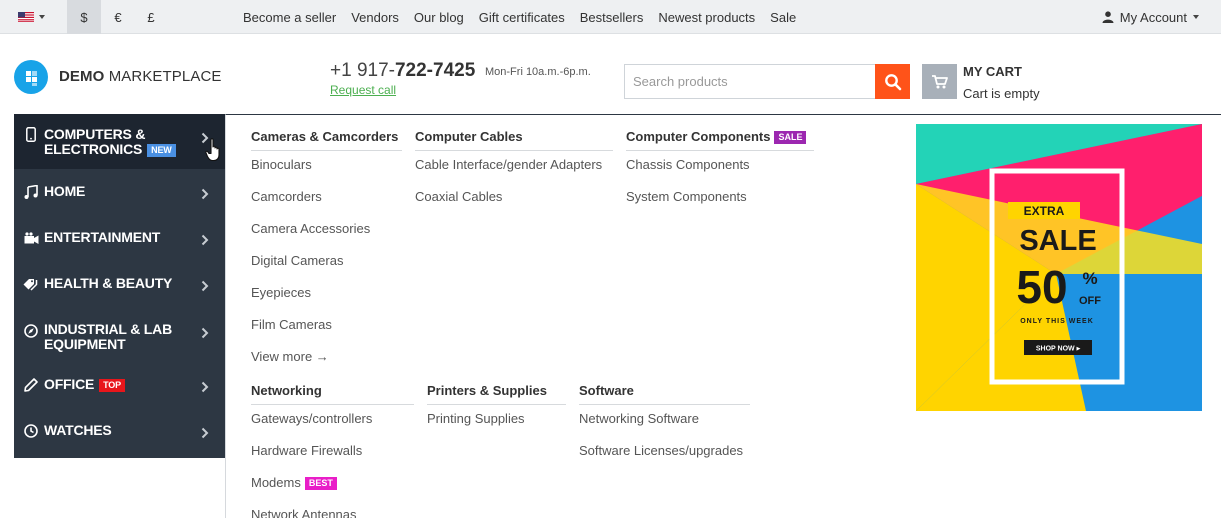  I want to click on menu-heading-components: Computer Components SALE, so click(720, 140).